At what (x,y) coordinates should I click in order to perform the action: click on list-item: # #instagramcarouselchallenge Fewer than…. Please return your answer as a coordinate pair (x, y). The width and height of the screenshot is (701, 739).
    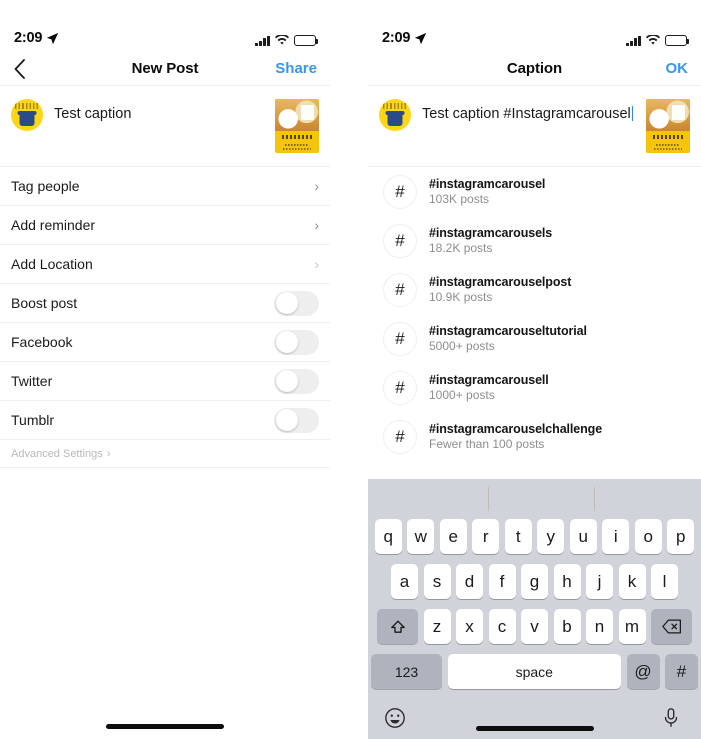
    Looking at the image, I should click on (534, 436).